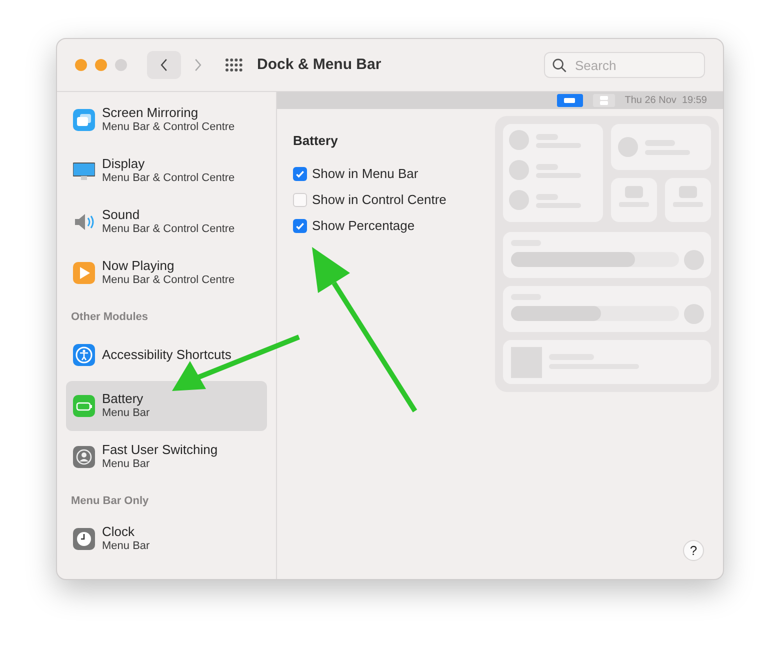 This screenshot has height=654, width=780. Describe the element at coordinates (139, 266) in the screenshot. I see `item-label: Now Playing` at that location.